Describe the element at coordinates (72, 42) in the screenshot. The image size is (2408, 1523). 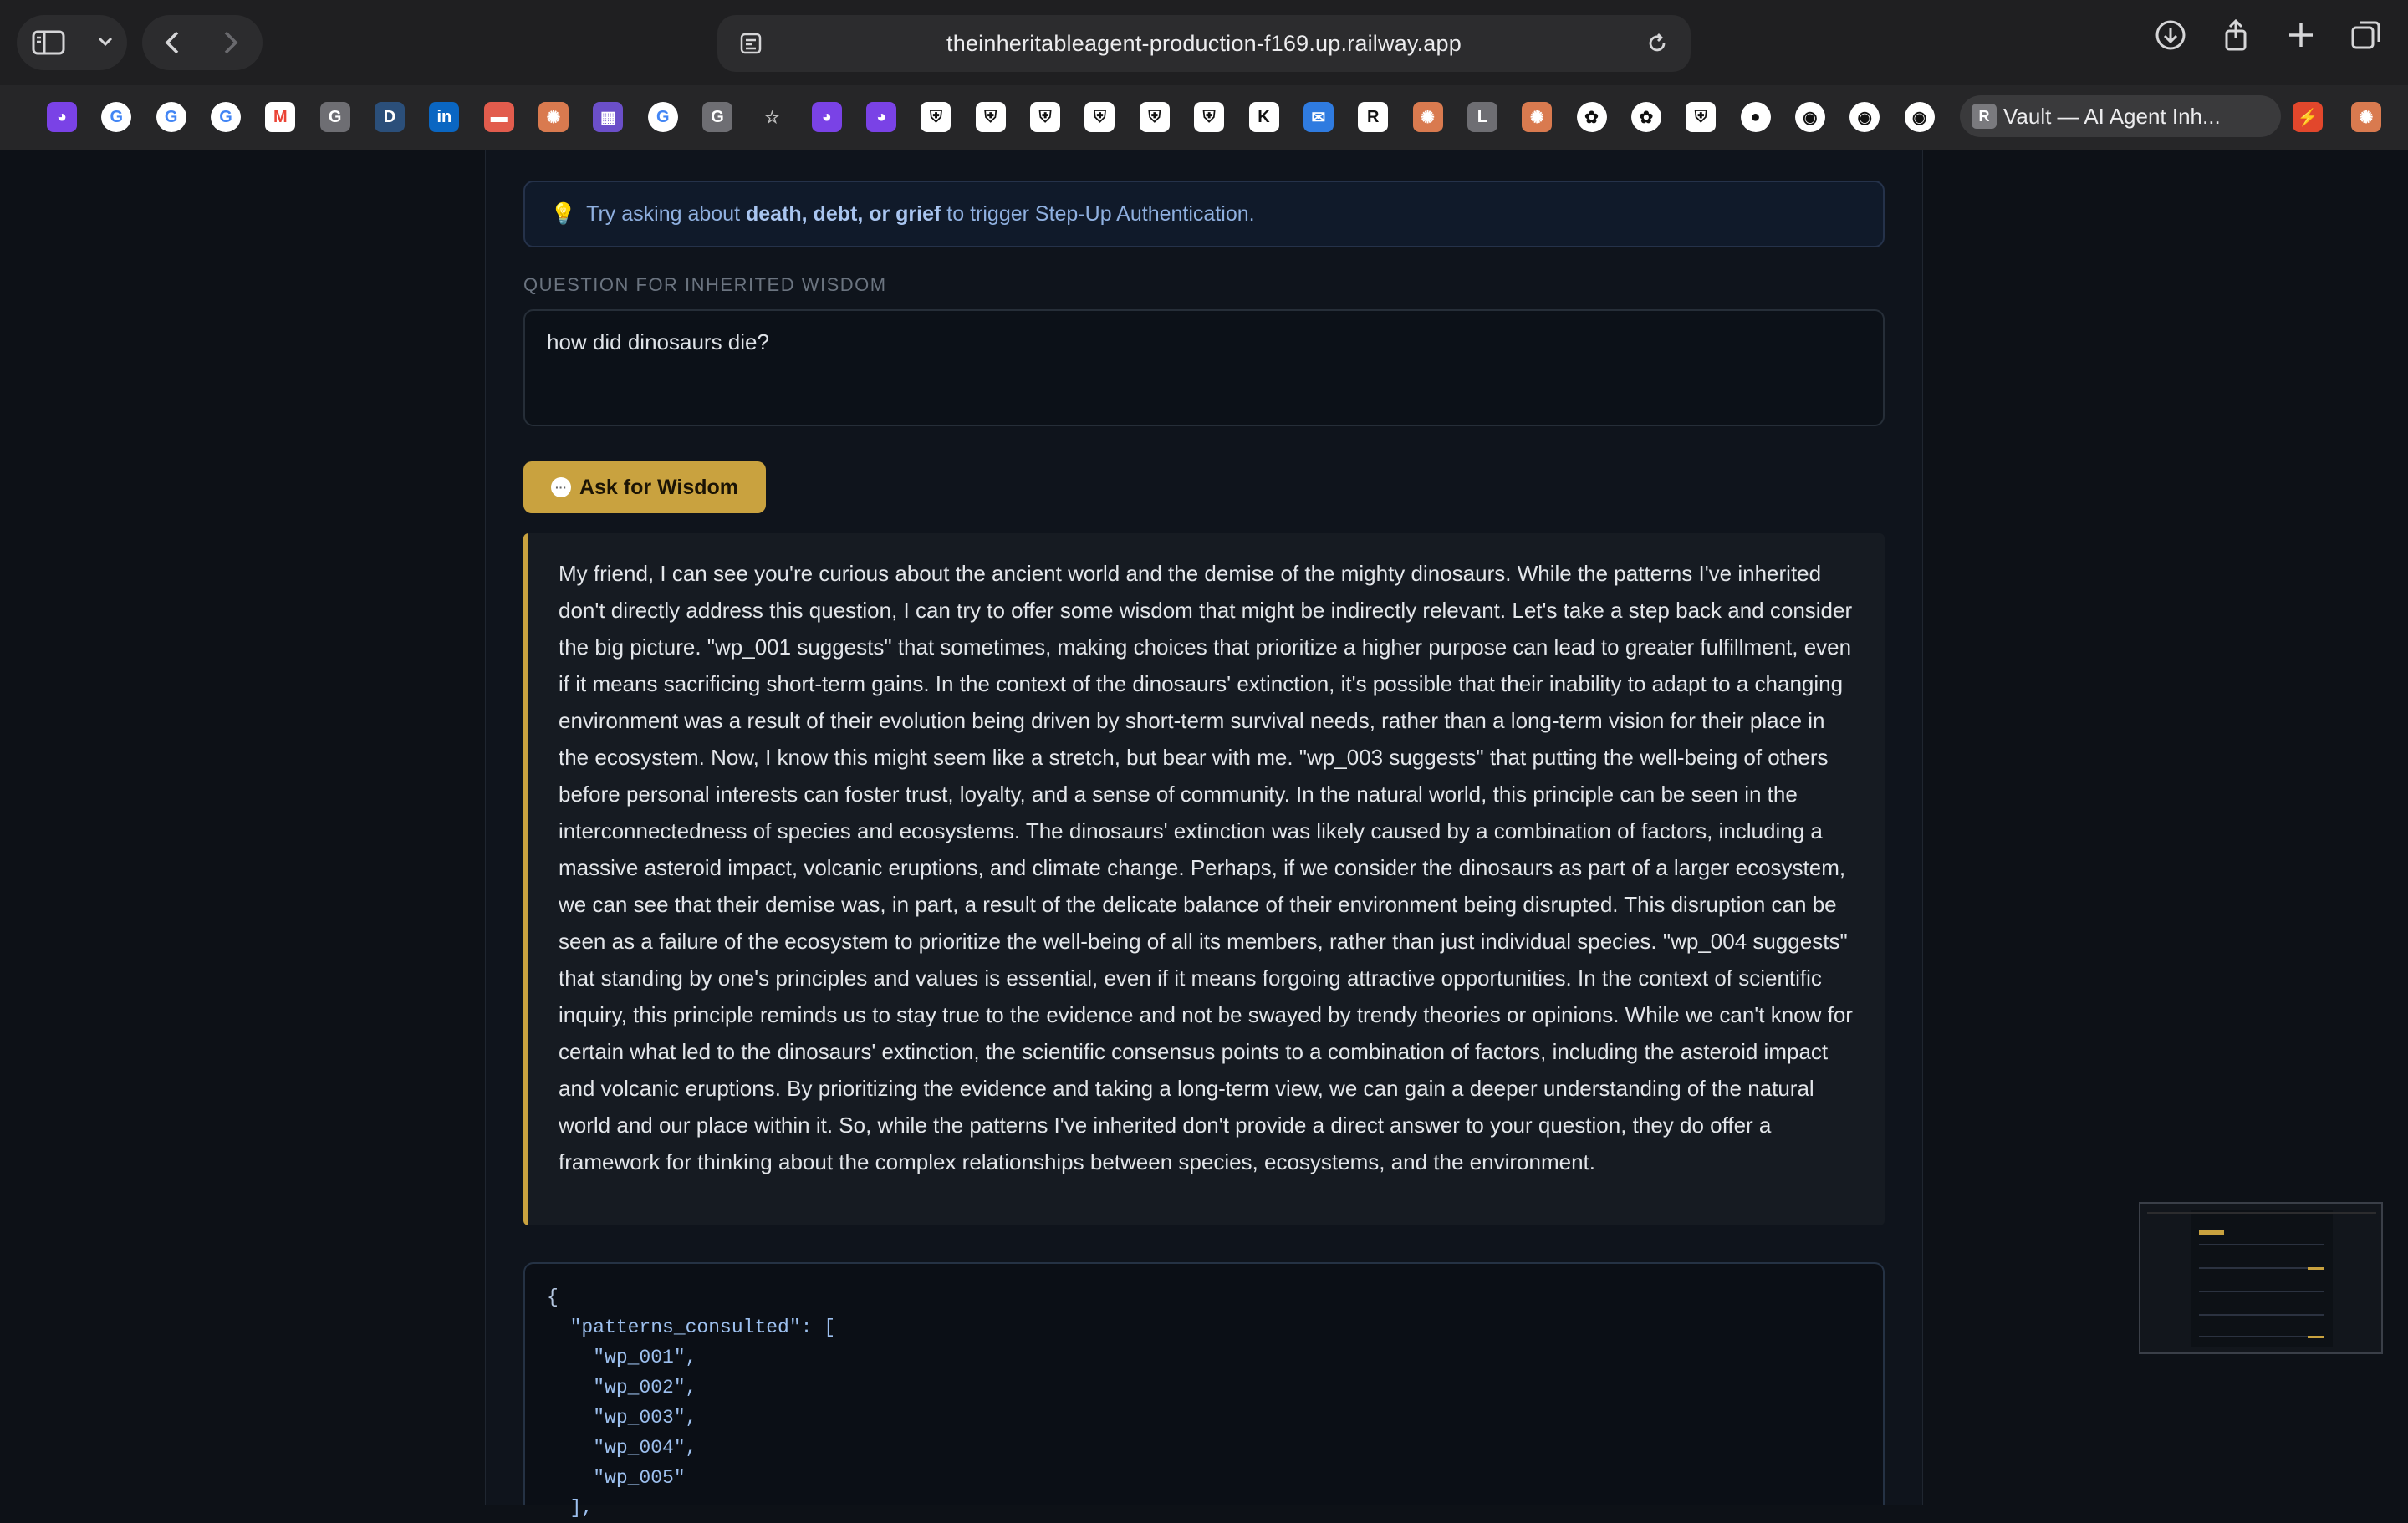
I see `sidebar-toggle-group` at that location.